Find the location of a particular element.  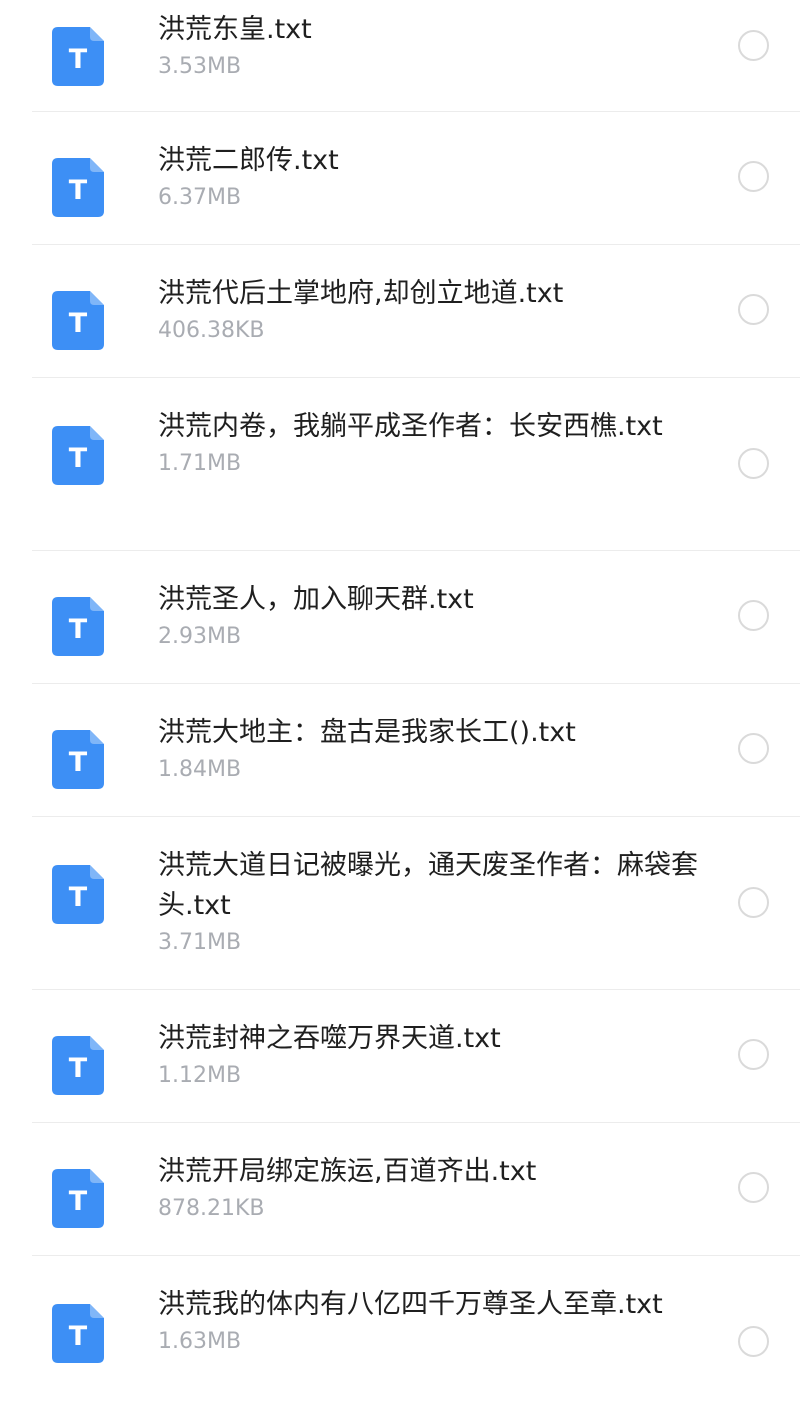

file-row: T 洪荒圣人，加入聊天群.txt 2.93MB is located at coordinates (400, 617).